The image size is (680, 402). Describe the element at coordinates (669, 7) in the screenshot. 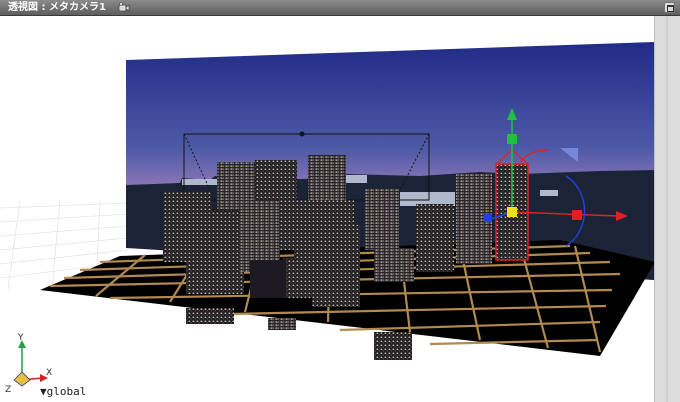

I see `window-restore-icon` at that location.